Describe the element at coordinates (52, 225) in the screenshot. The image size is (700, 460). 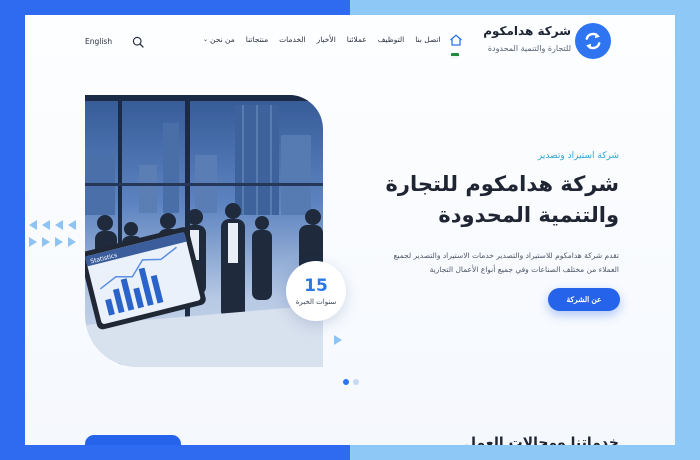
I see `decorative-arrows-left` at that location.